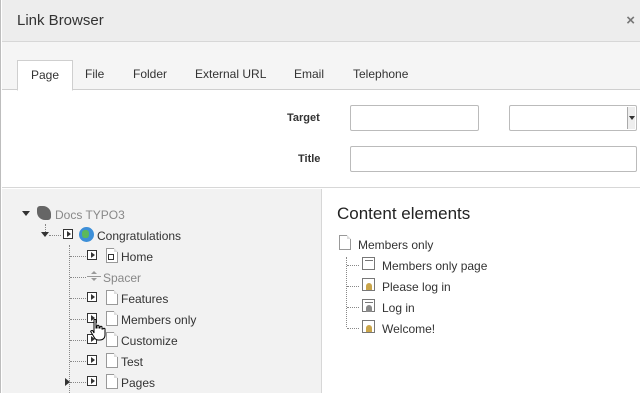  I want to click on tree-item-label: Pages, so click(138, 383).